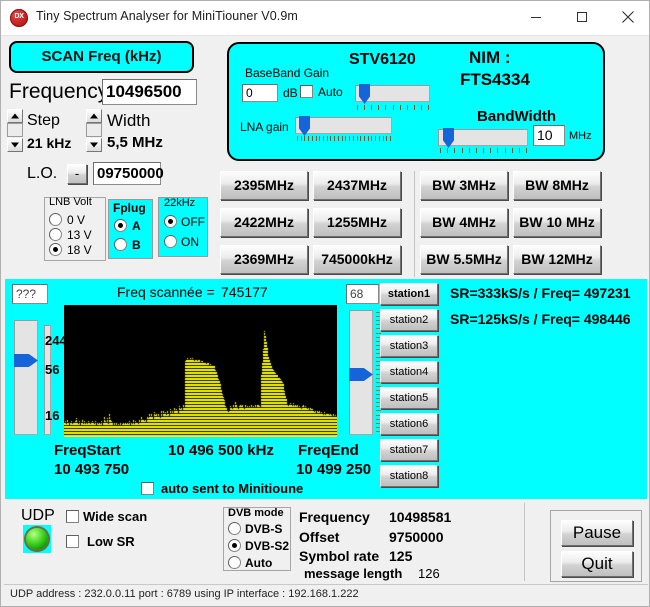  I want to click on lnb-volt-option-0v, so click(55, 219).